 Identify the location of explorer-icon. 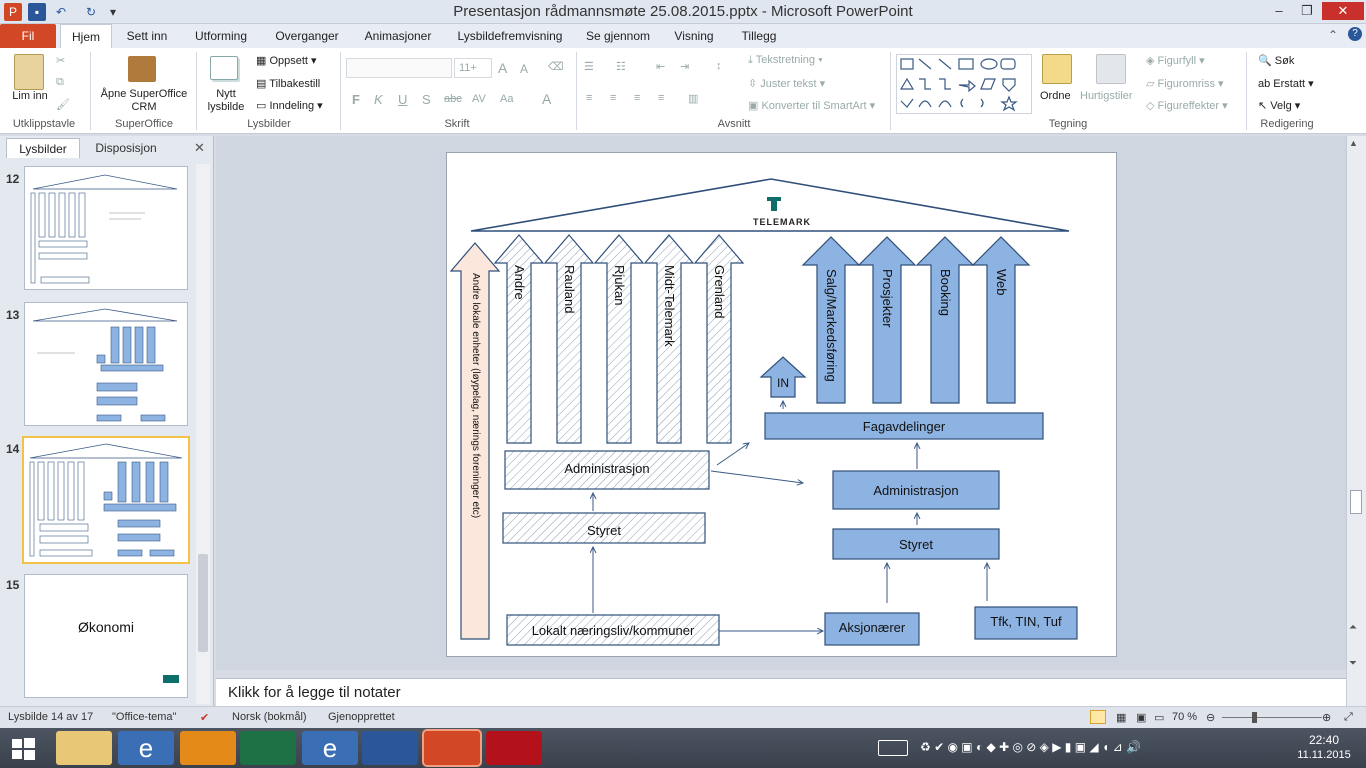
(84, 748).